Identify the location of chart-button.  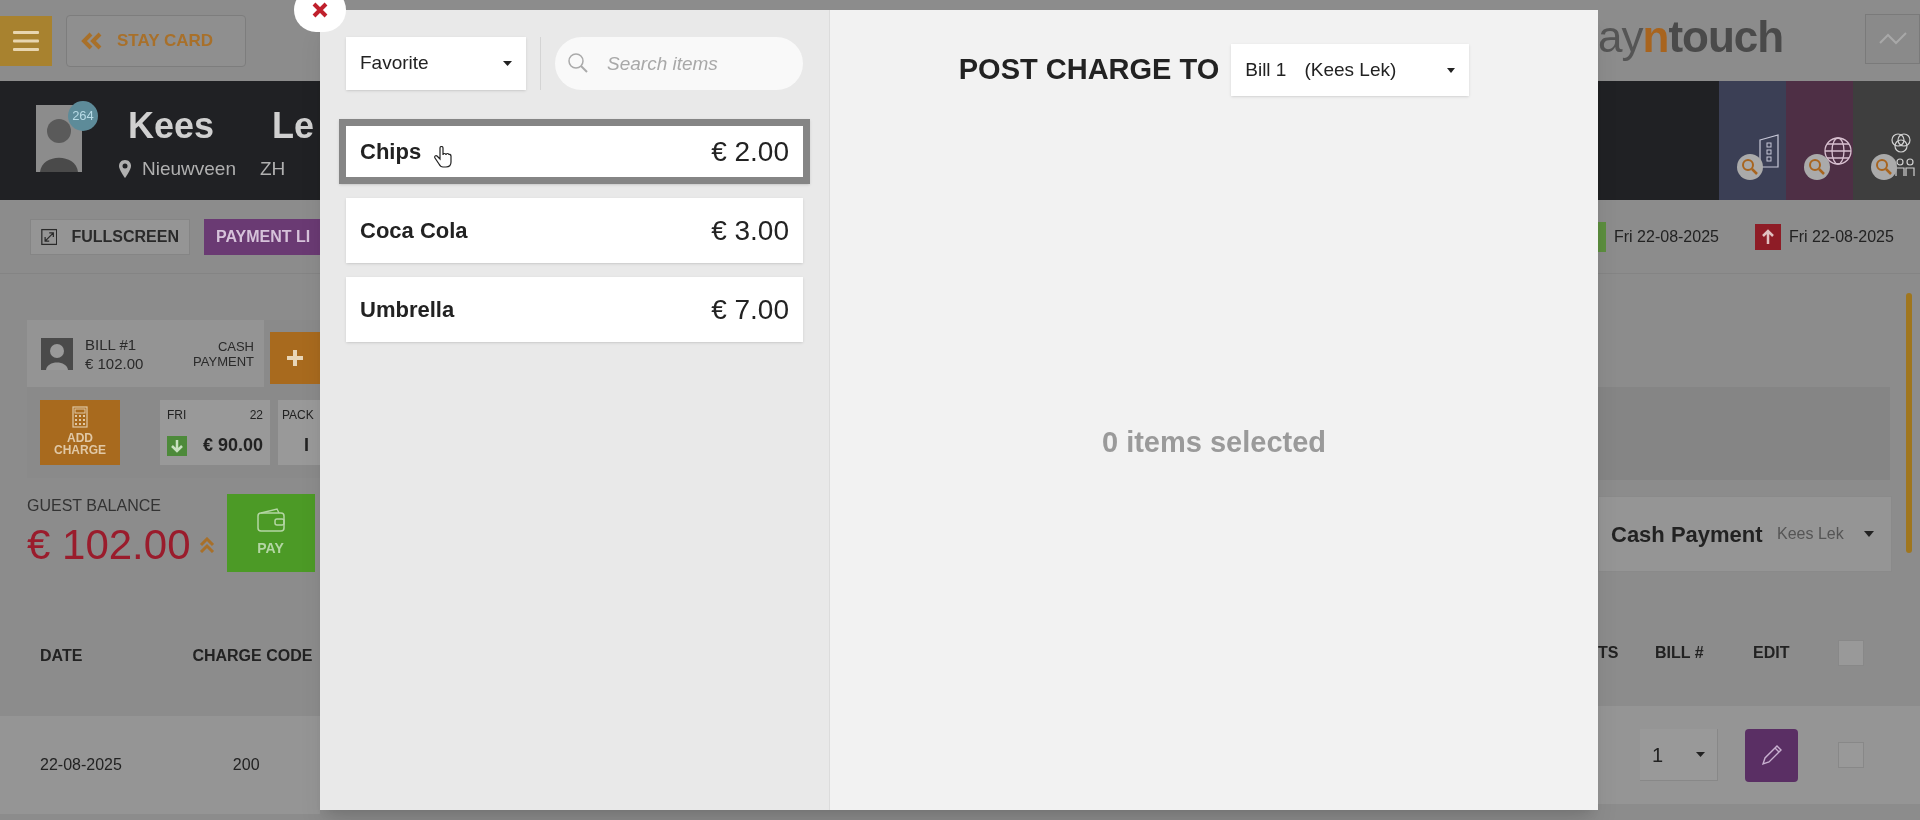
(1892, 39).